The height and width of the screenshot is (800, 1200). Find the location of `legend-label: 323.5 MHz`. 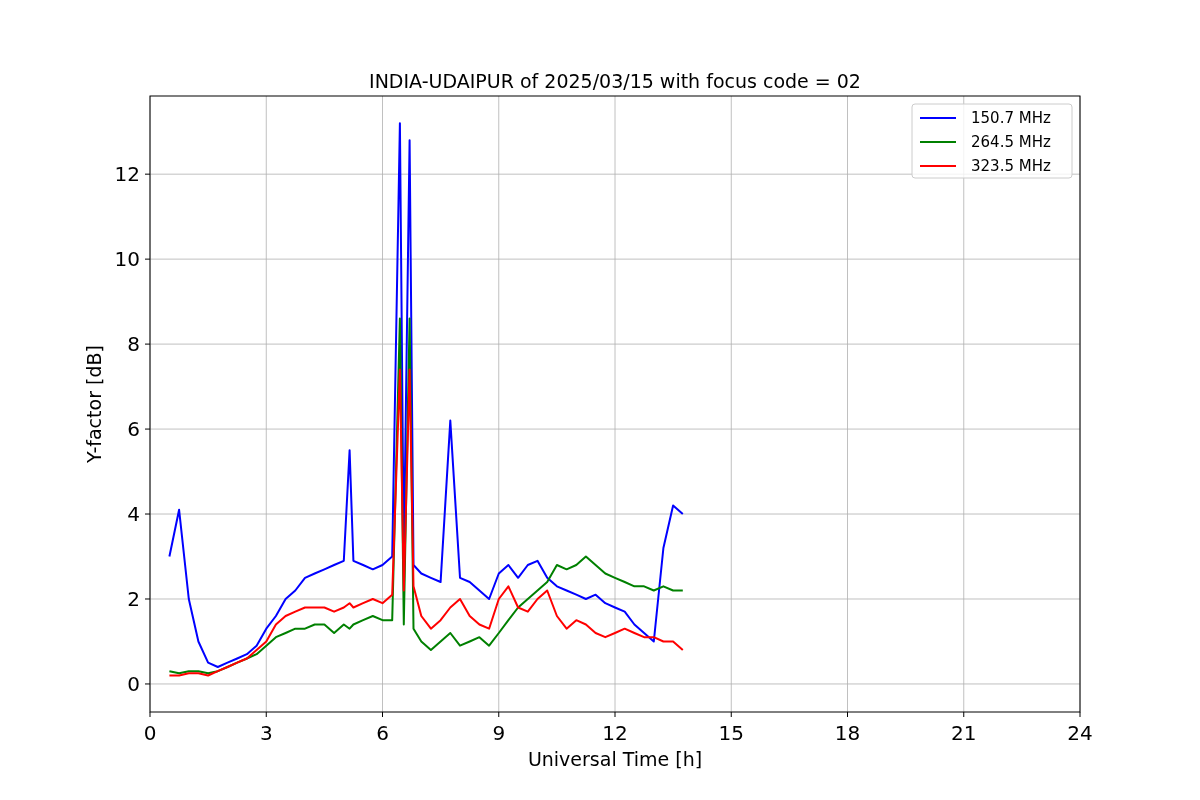

legend-label: 323.5 MHz is located at coordinates (1011, 166).